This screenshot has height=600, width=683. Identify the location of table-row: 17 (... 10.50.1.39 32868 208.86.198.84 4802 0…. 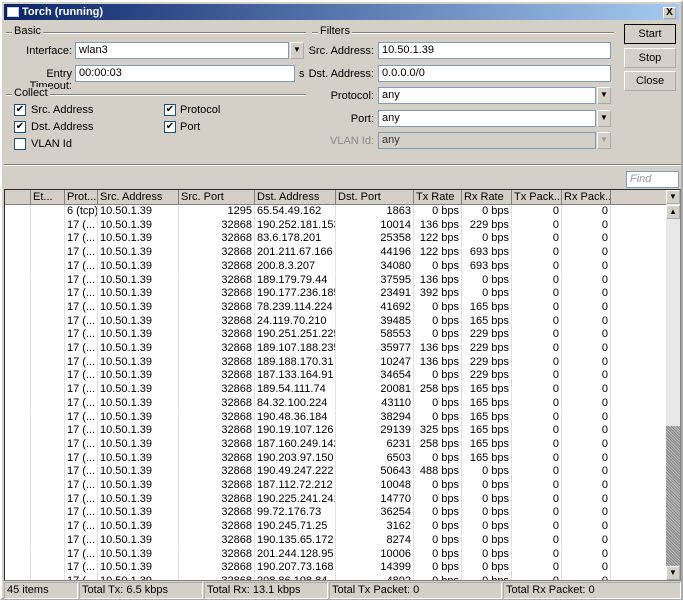
(336, 577).